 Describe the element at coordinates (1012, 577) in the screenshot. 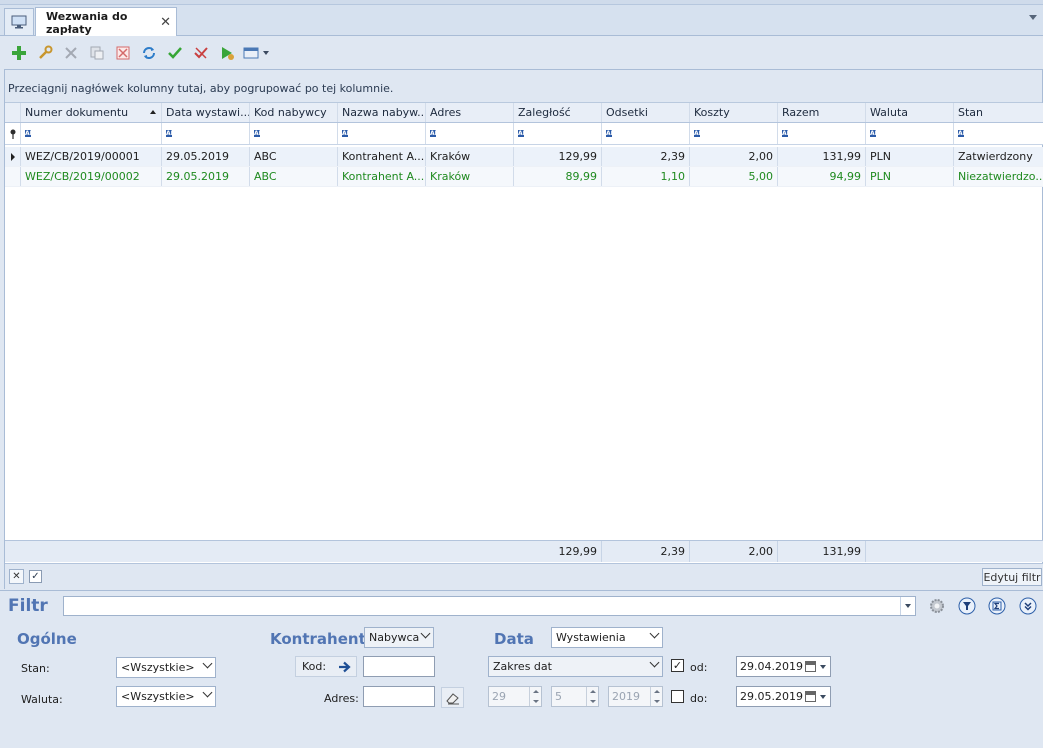

I see `edit-filter-button: Edytuj filtr` at that location.